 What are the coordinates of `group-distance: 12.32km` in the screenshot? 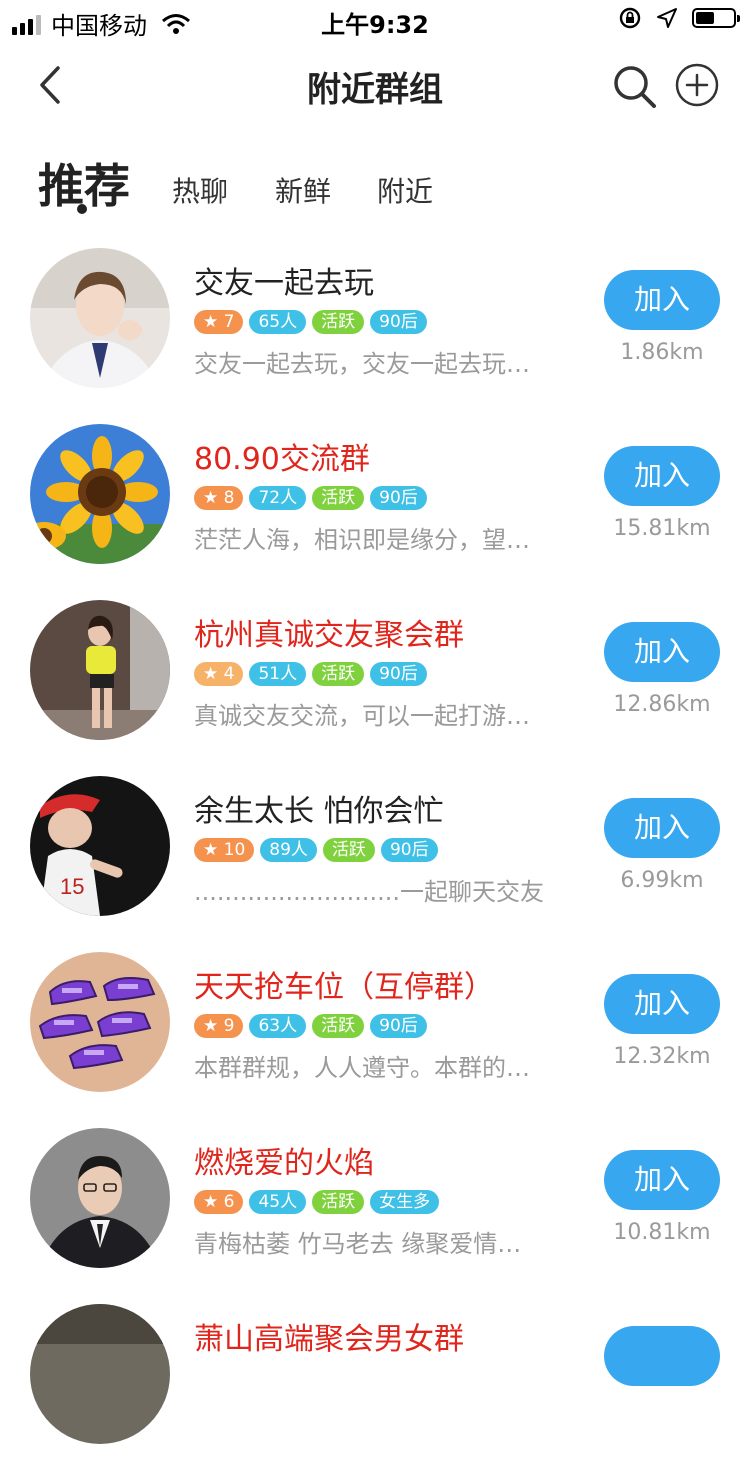 It's located at (662, 1056).